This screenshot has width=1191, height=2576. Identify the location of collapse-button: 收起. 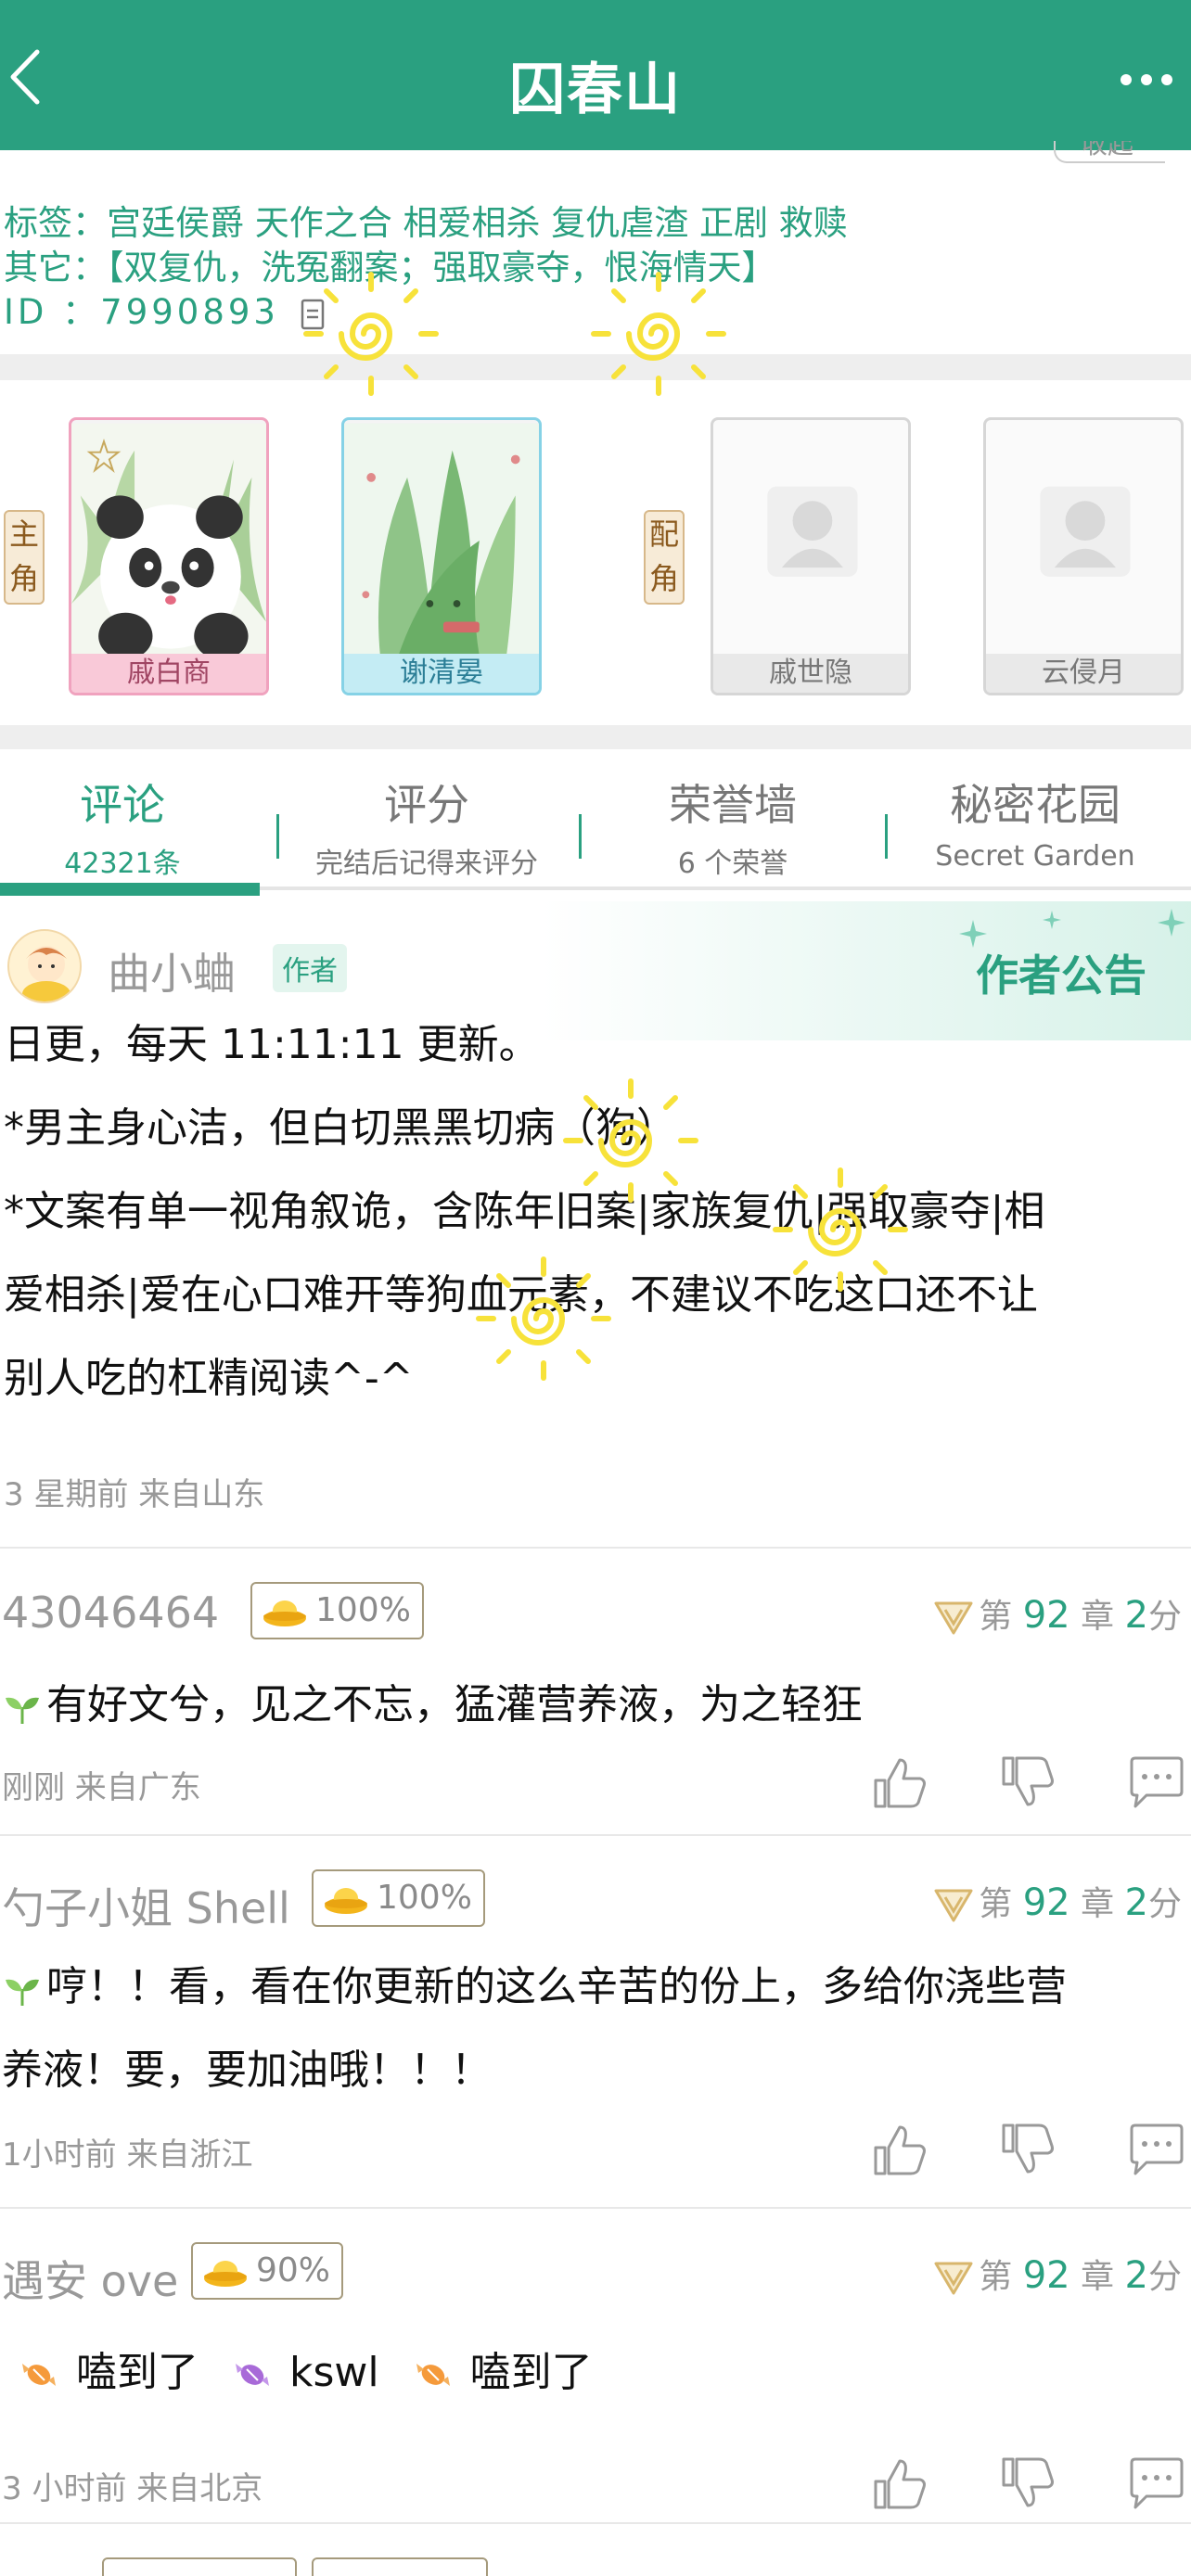
(1110, 152).